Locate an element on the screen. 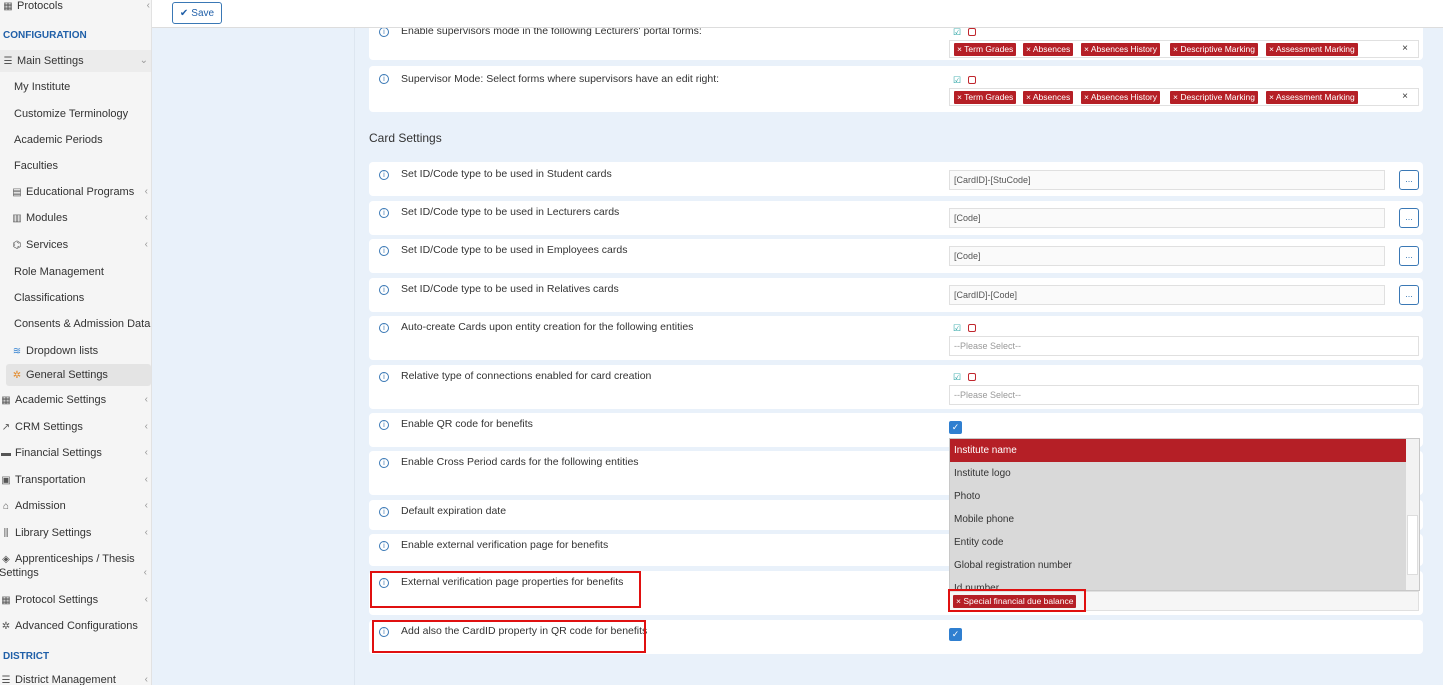  dropdown-option: Mobile phone is located at coordinates (1184, 519).